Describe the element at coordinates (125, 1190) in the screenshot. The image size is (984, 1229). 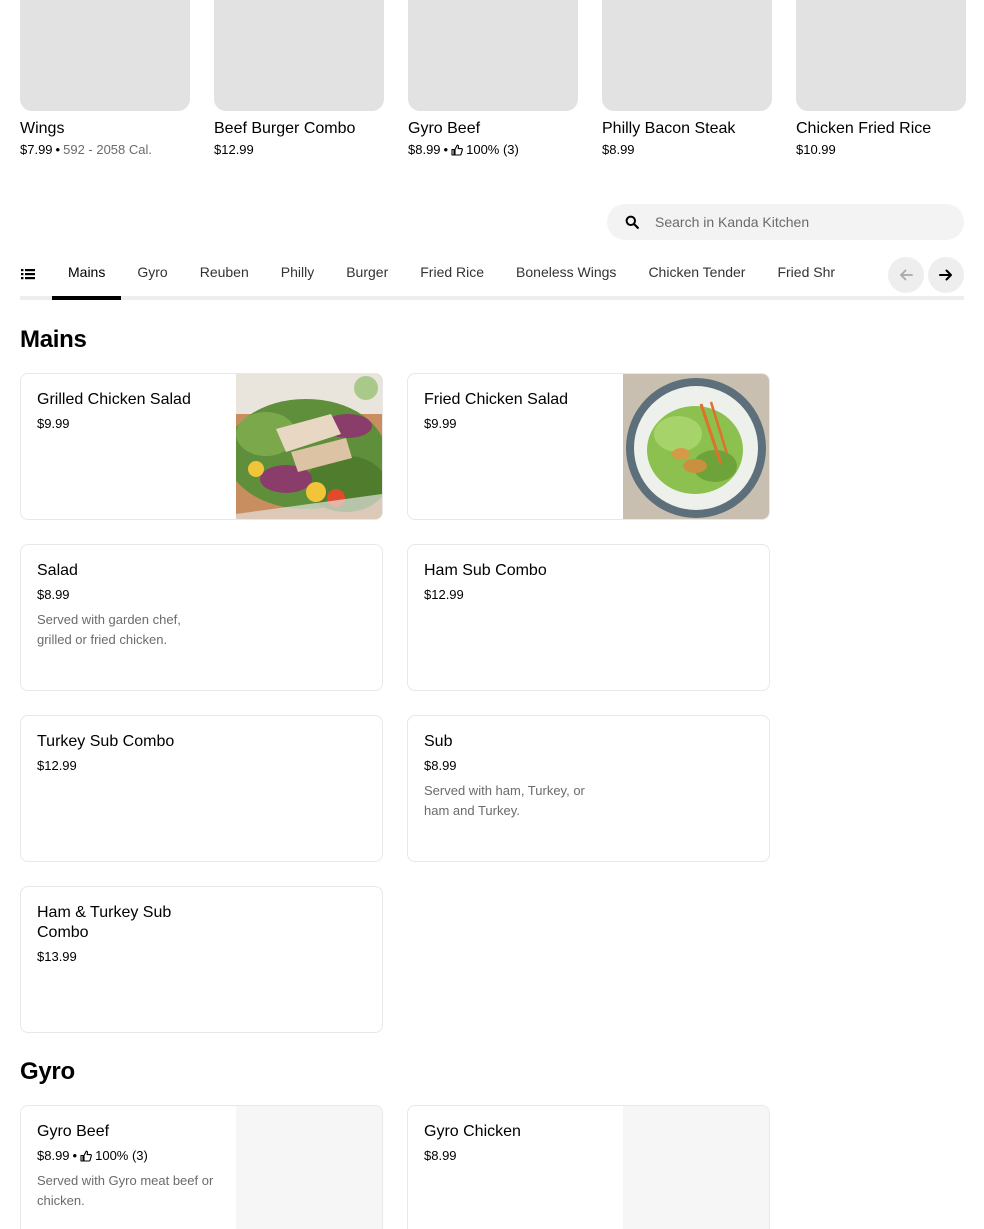
I see `menu-item-description: Served with Gyro meat beef or chicken.` at that location.